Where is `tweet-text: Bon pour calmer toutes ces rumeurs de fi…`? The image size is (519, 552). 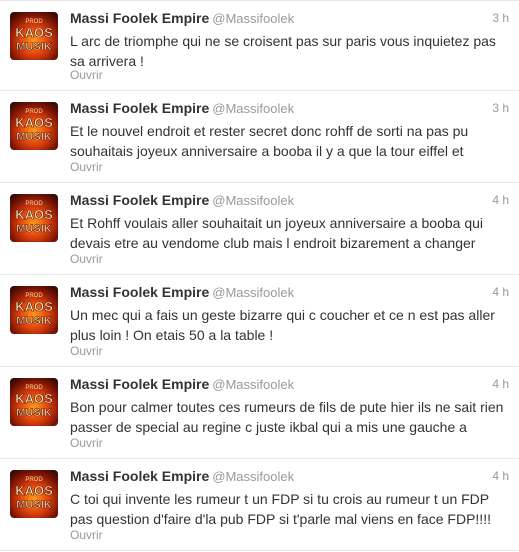 tweet-text: Bon pour calmer toutes ces rumeurs de fi… is located at coordinates (287, 417).